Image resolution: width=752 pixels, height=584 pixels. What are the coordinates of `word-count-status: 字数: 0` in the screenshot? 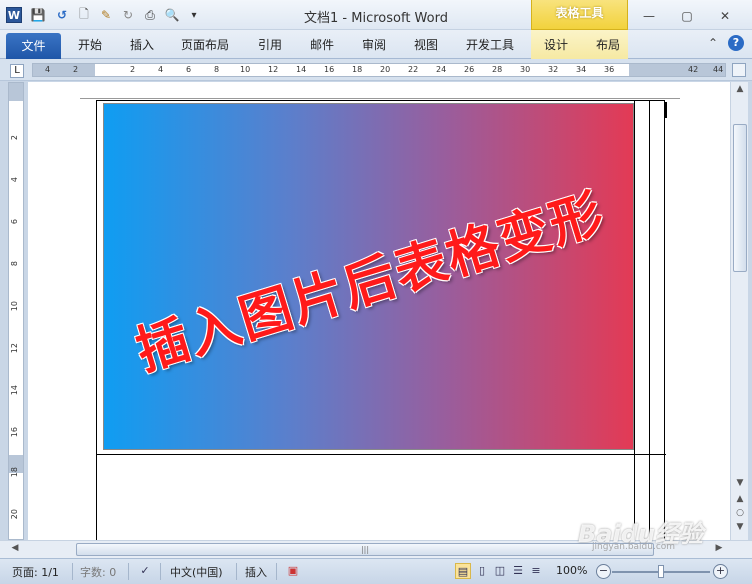 It's located at (98, 572).